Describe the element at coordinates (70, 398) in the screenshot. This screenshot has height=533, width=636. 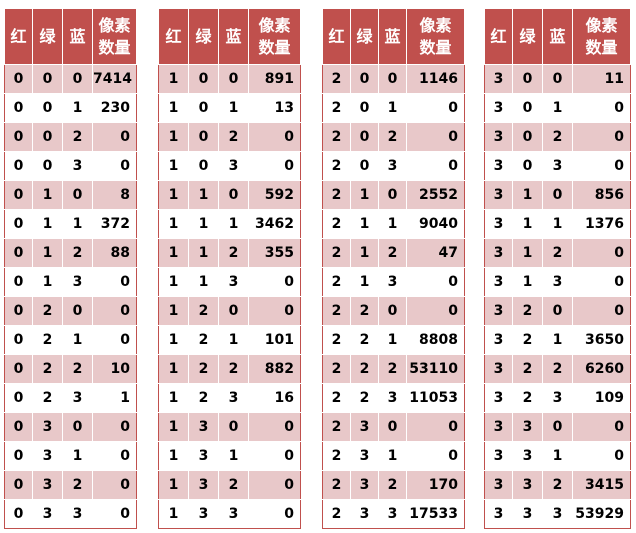
I see `table-row: 0231` at that location.